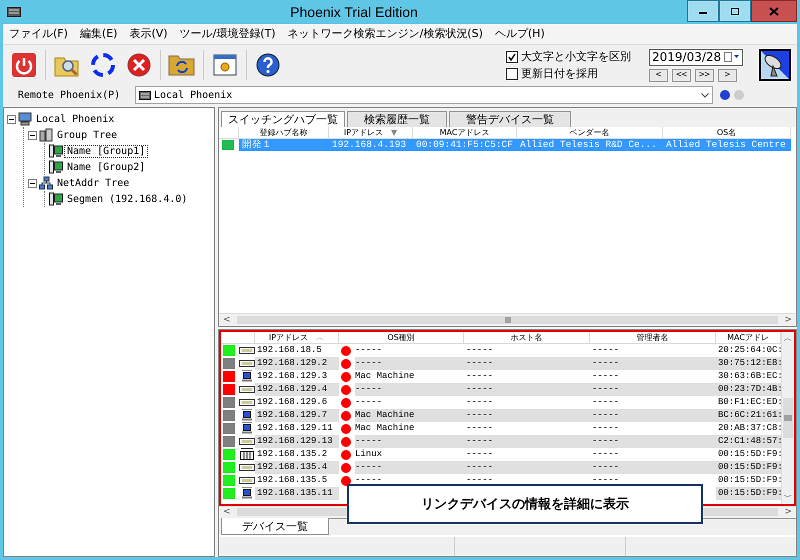  What do you see at coordinates (371, 145) in the screenshot?
I see `table-cell: 192.168.4.193` at bounding box center [371, 145].